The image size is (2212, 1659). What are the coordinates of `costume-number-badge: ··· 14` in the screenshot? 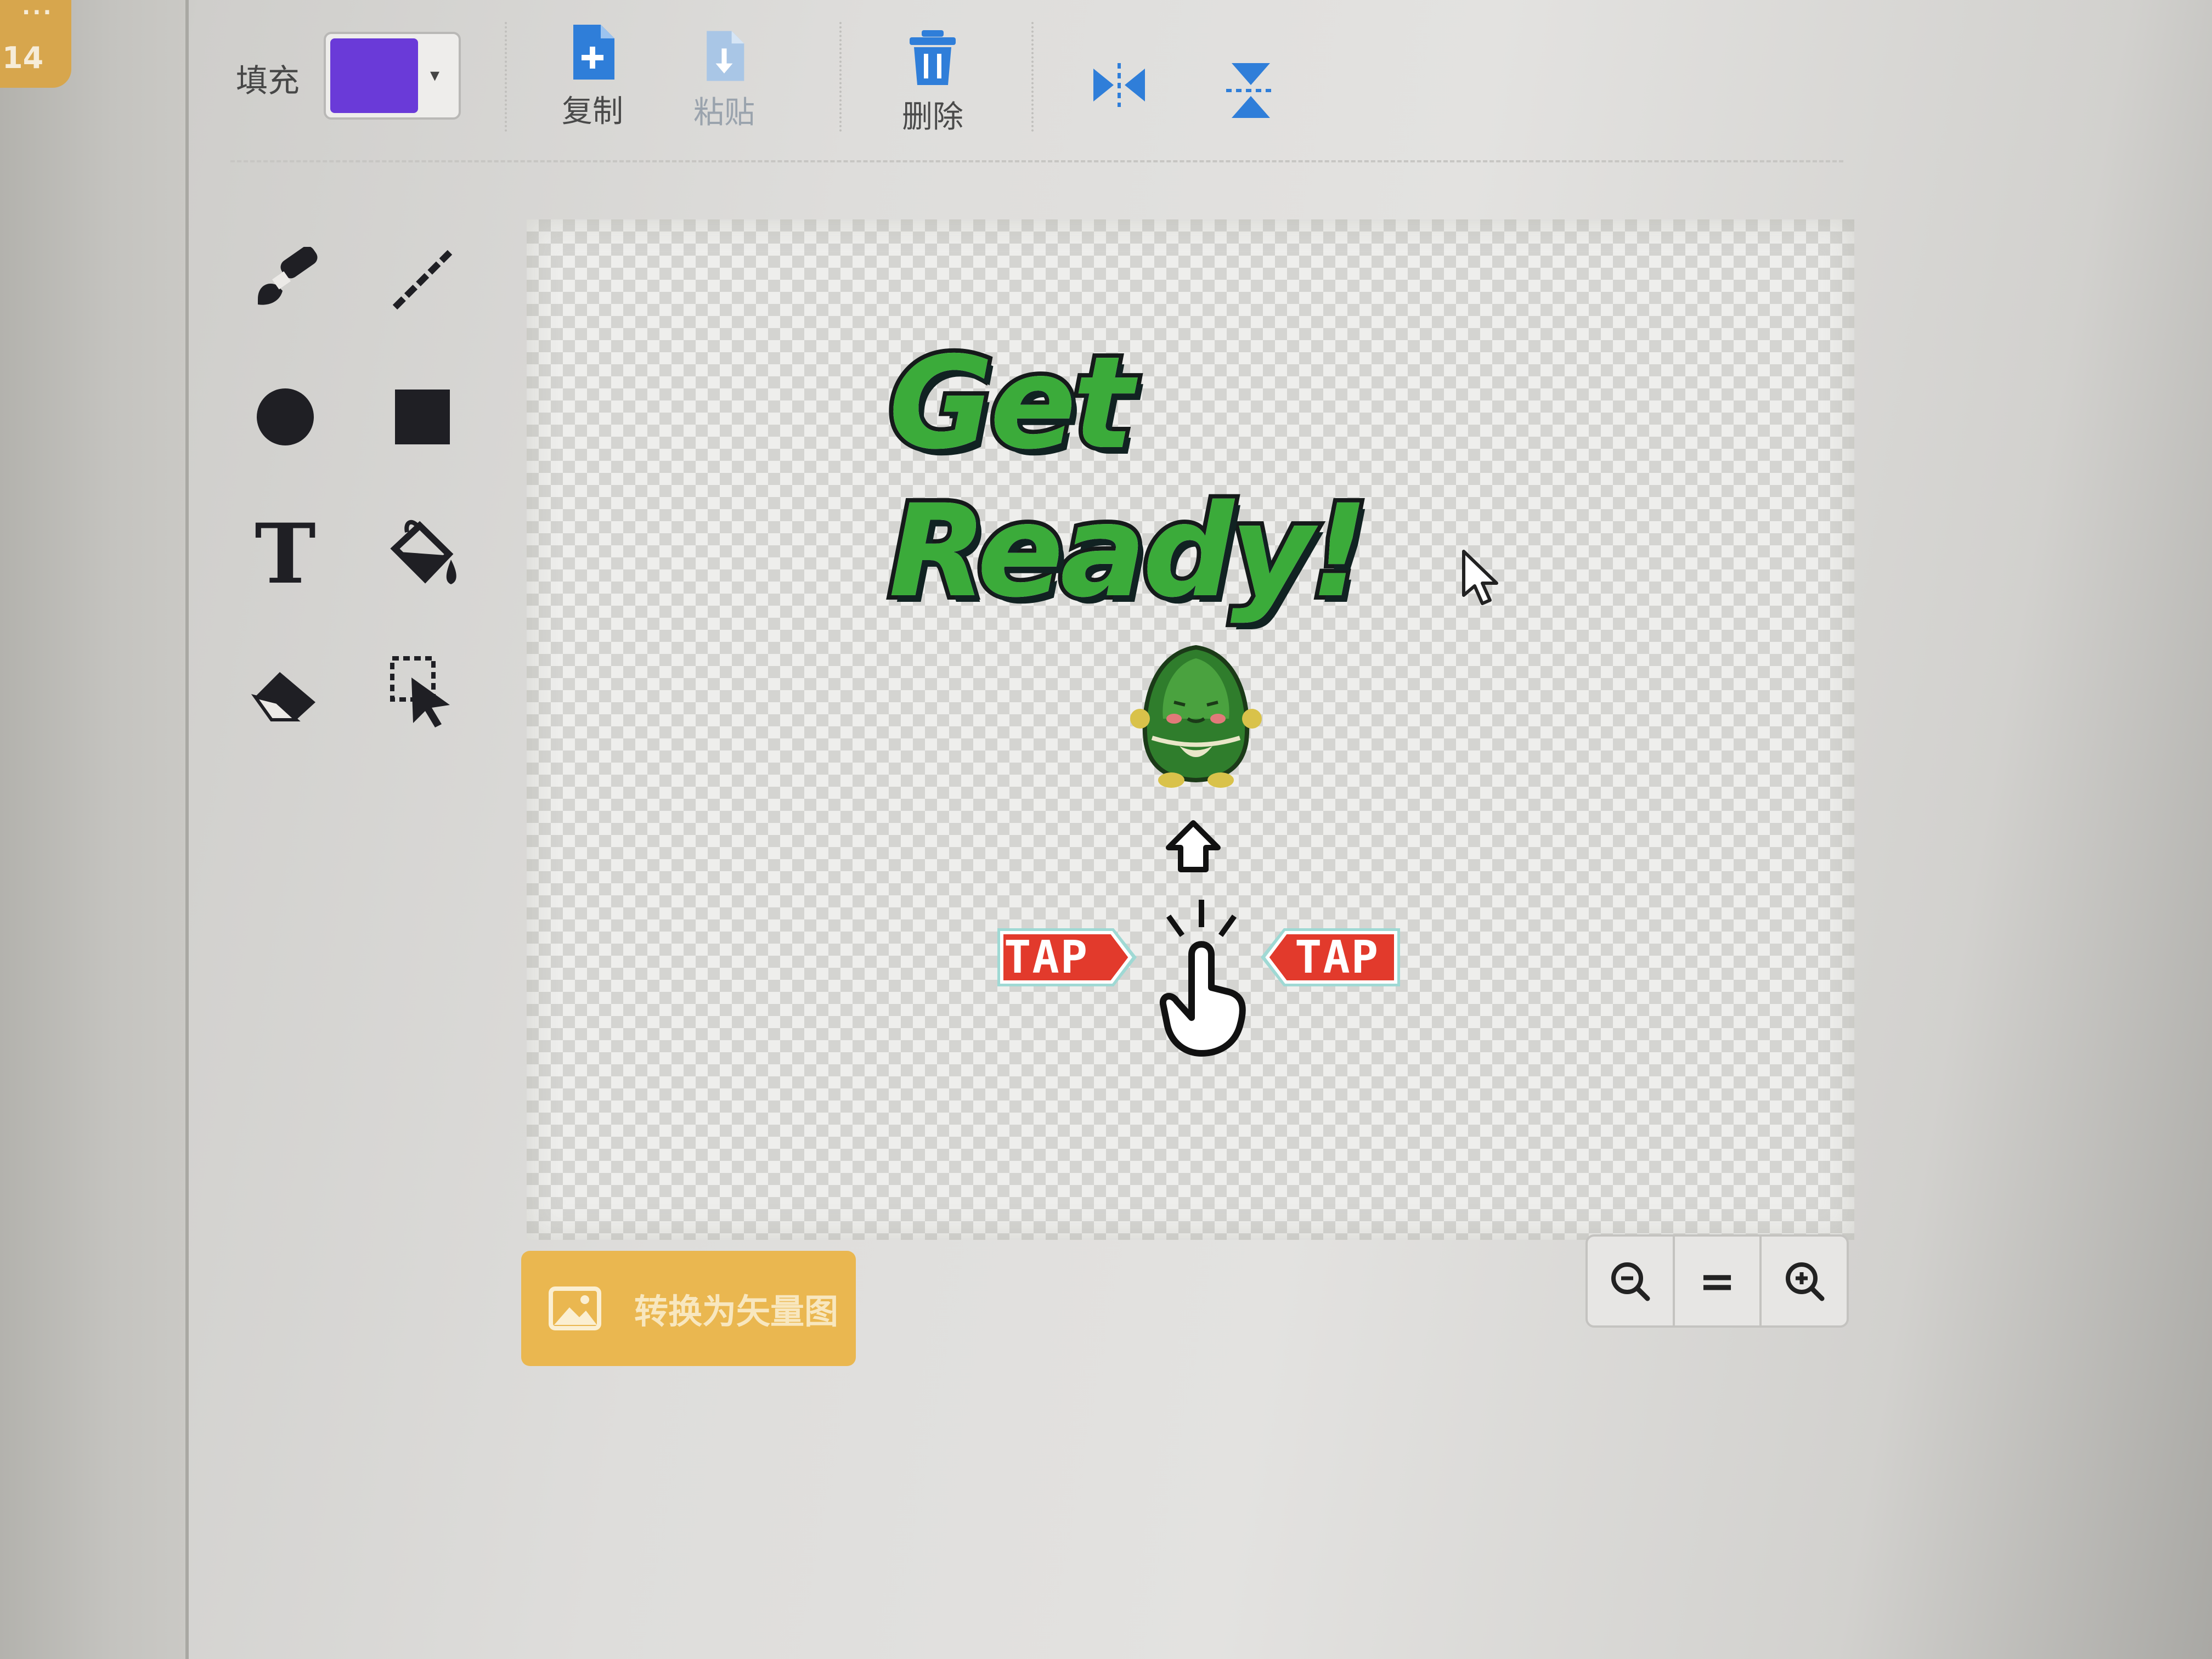 It's located at (36, 44).